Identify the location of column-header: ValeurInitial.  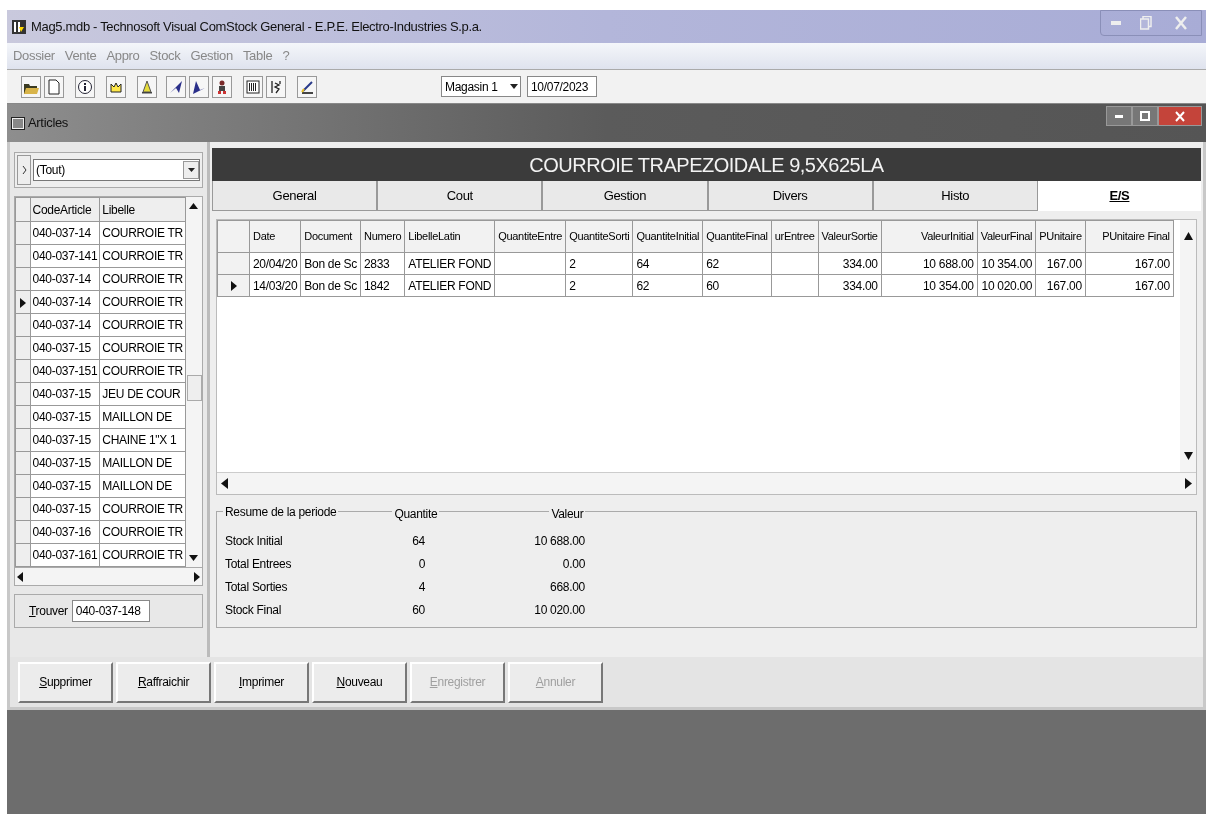
(929, 236).